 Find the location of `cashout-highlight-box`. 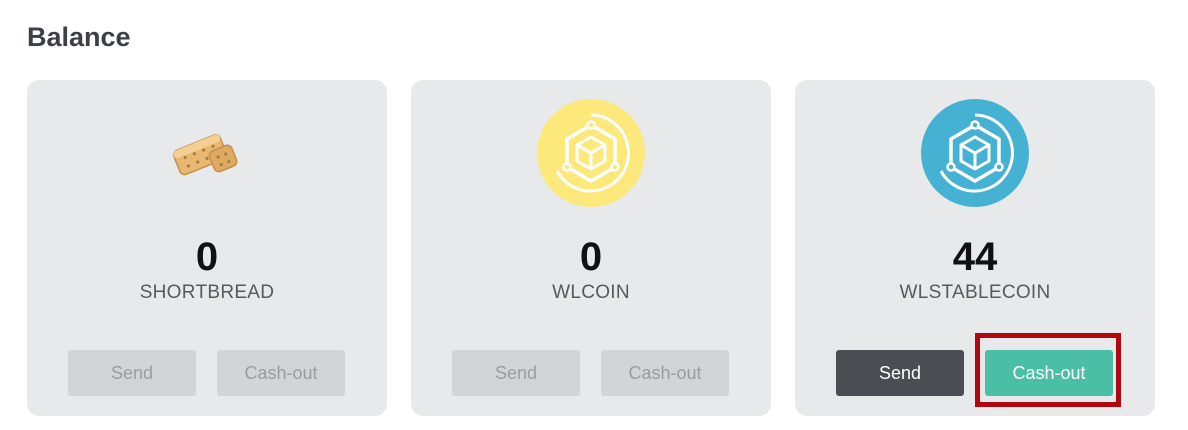

cashout-highlight-box is located at coordinates (1048, 370).